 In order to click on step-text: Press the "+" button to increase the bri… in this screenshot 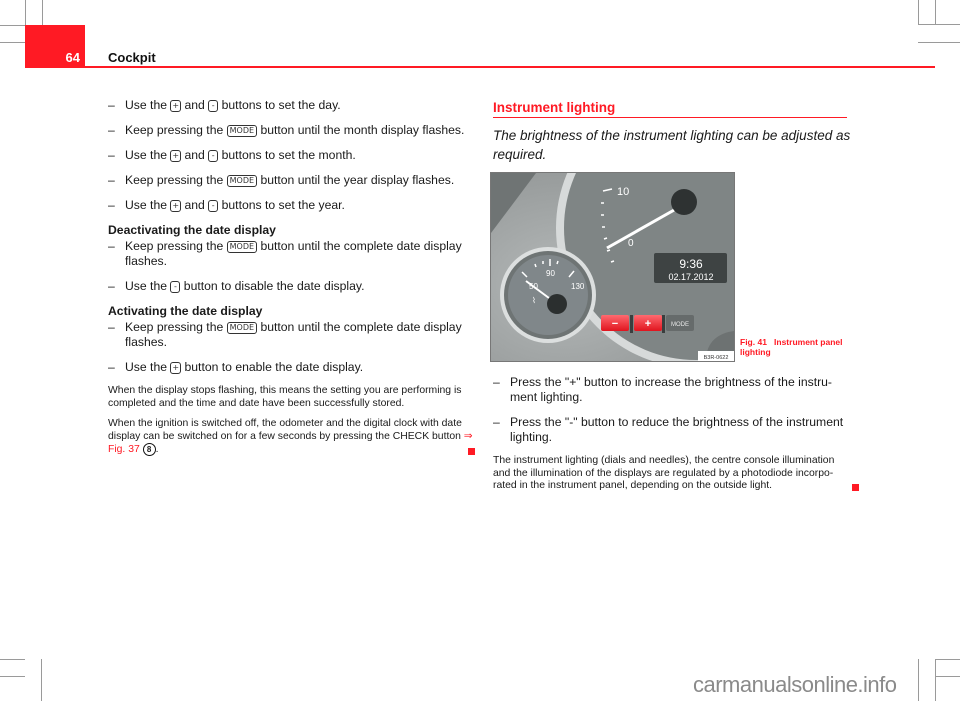, I will do `click(671, 389)`.